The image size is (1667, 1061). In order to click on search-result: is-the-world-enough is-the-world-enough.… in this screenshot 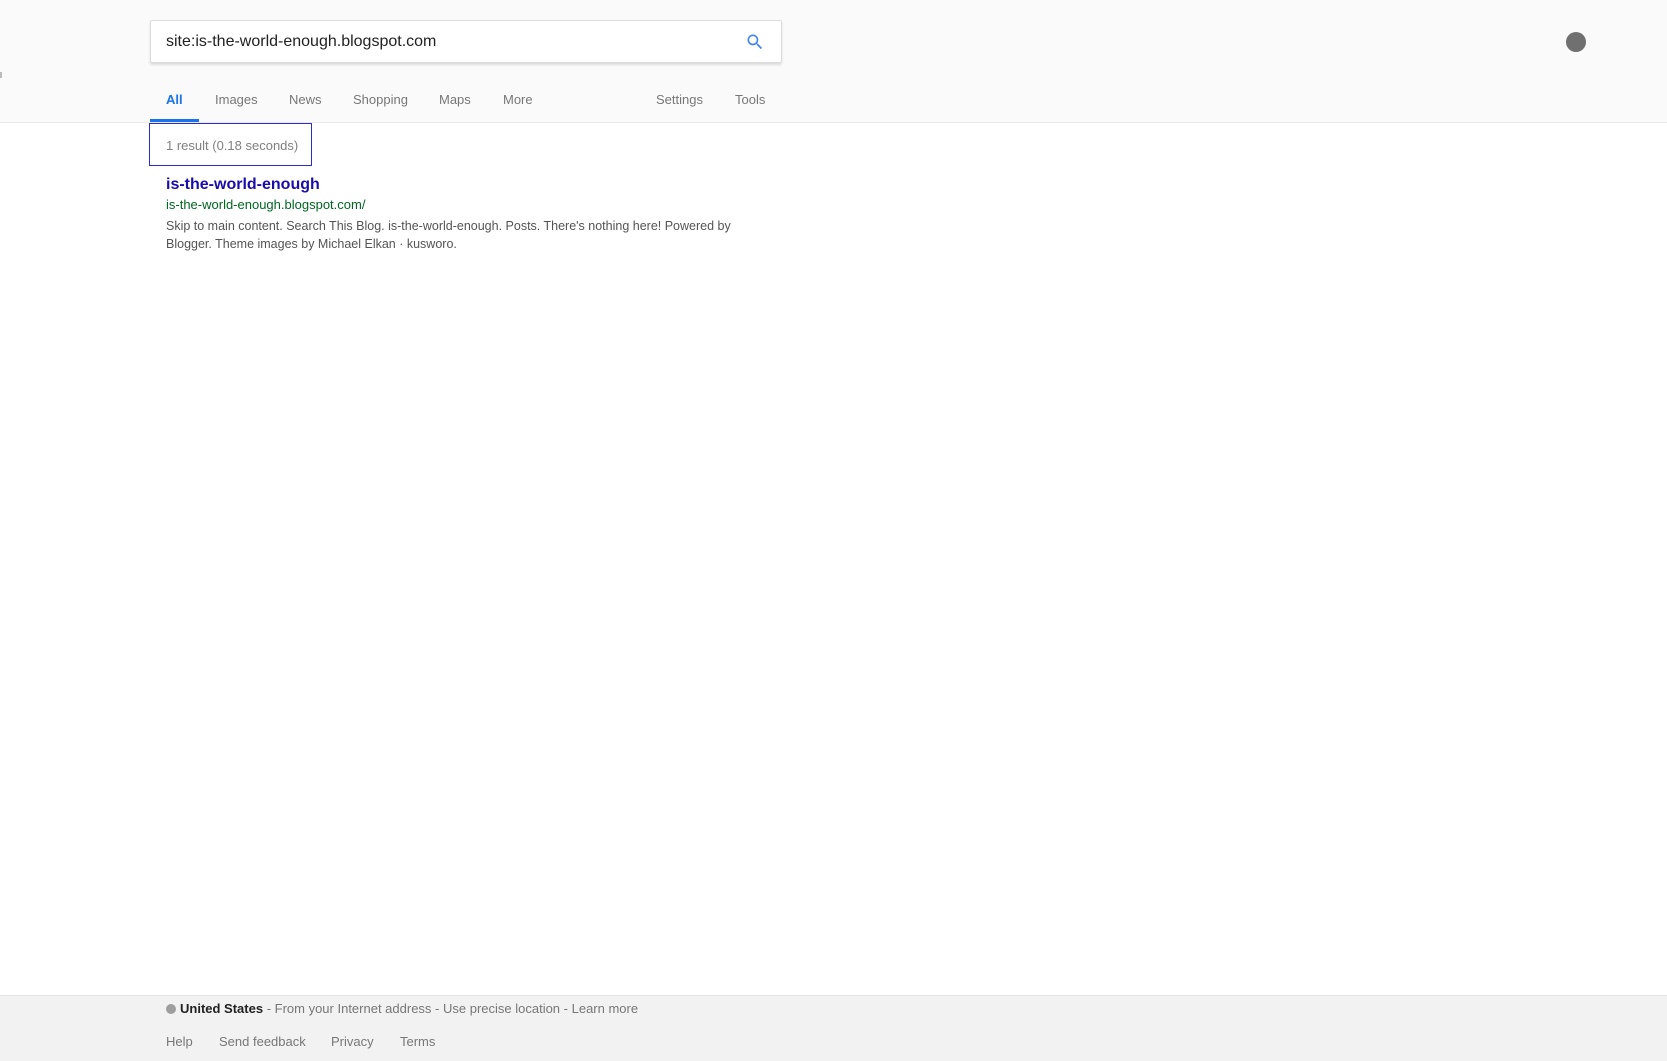, I will do `click(466, 214)`.